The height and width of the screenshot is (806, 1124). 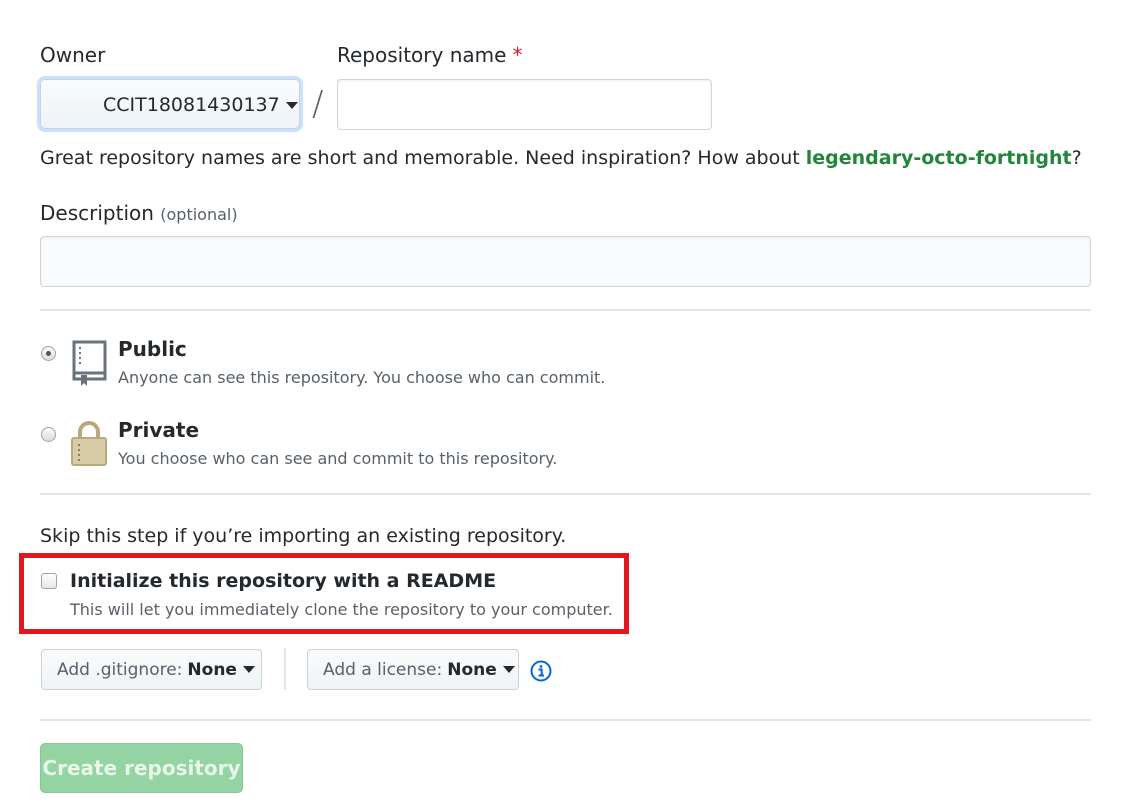 What do you see at coordinates (472, 669) in the screenshot?
I see `license-value: None` at bounding box center [472, 669].